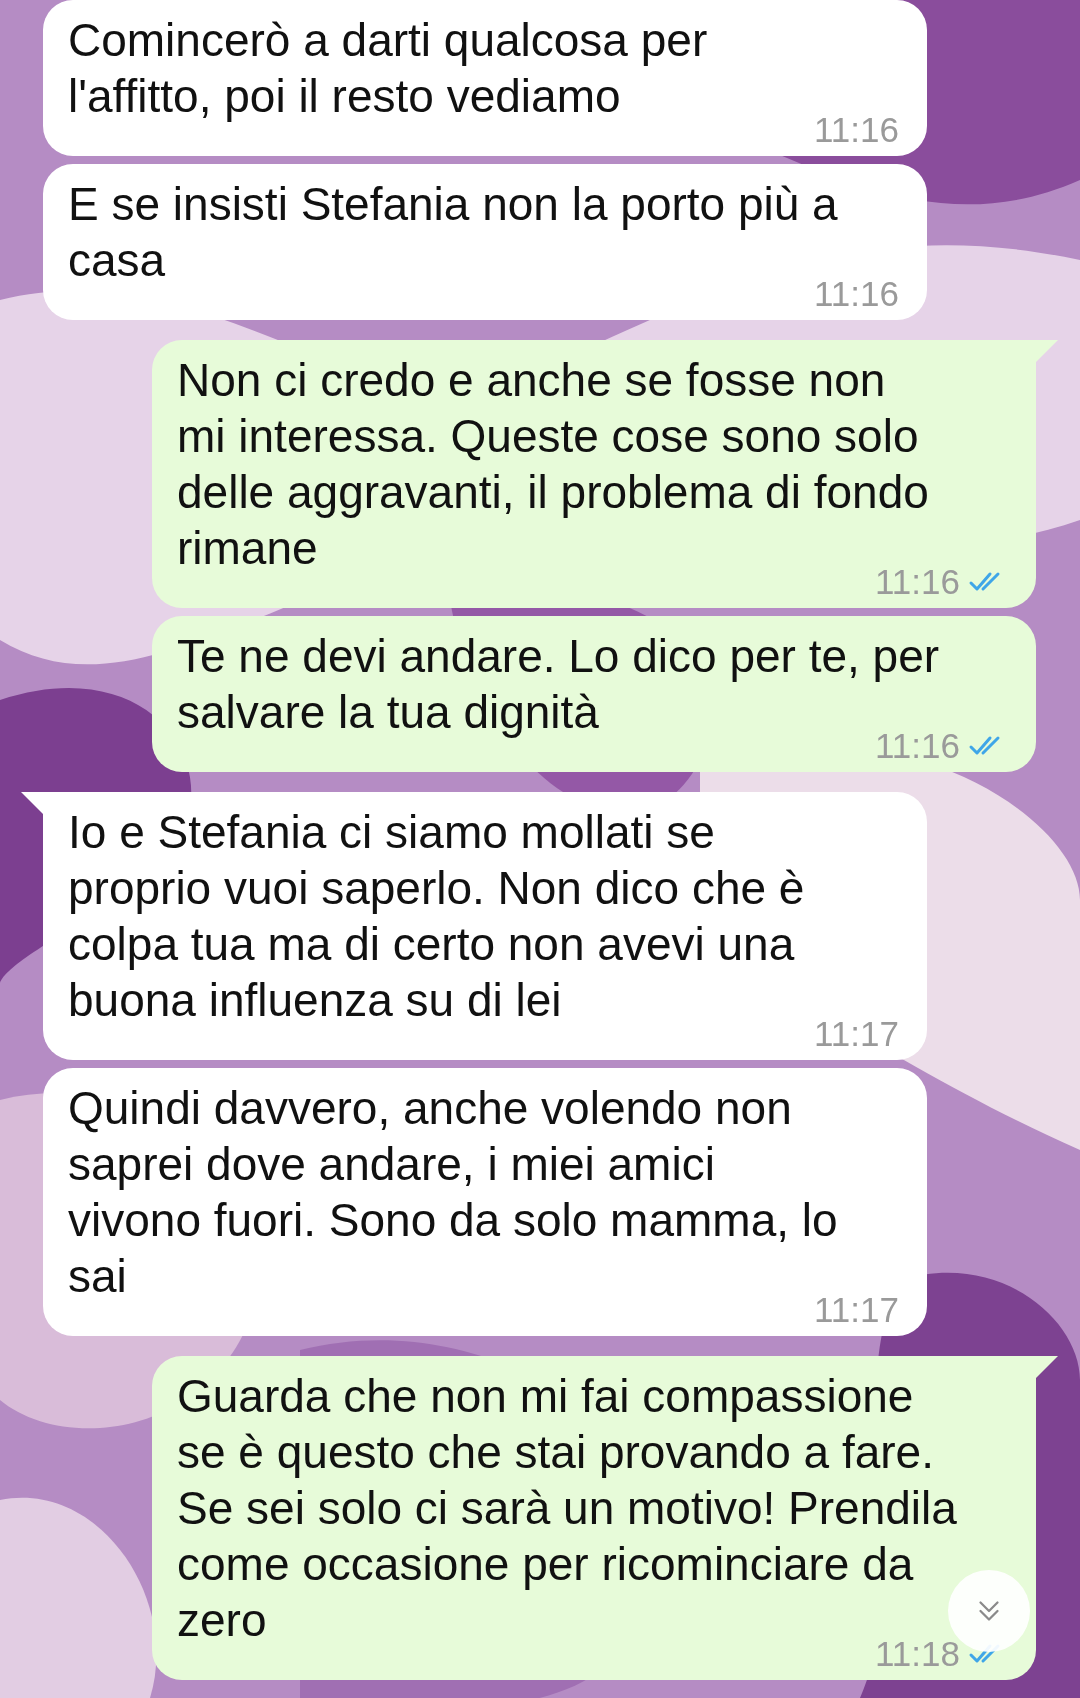 The height and width of the screenshot is (1698, 1080). What do you see at coordinates (388, 68) in the screenshot?
I see `message-text: Comincerò a darti qualcosa per l'affitto, poi il resto vediamo` at bounding box center [388, 68].